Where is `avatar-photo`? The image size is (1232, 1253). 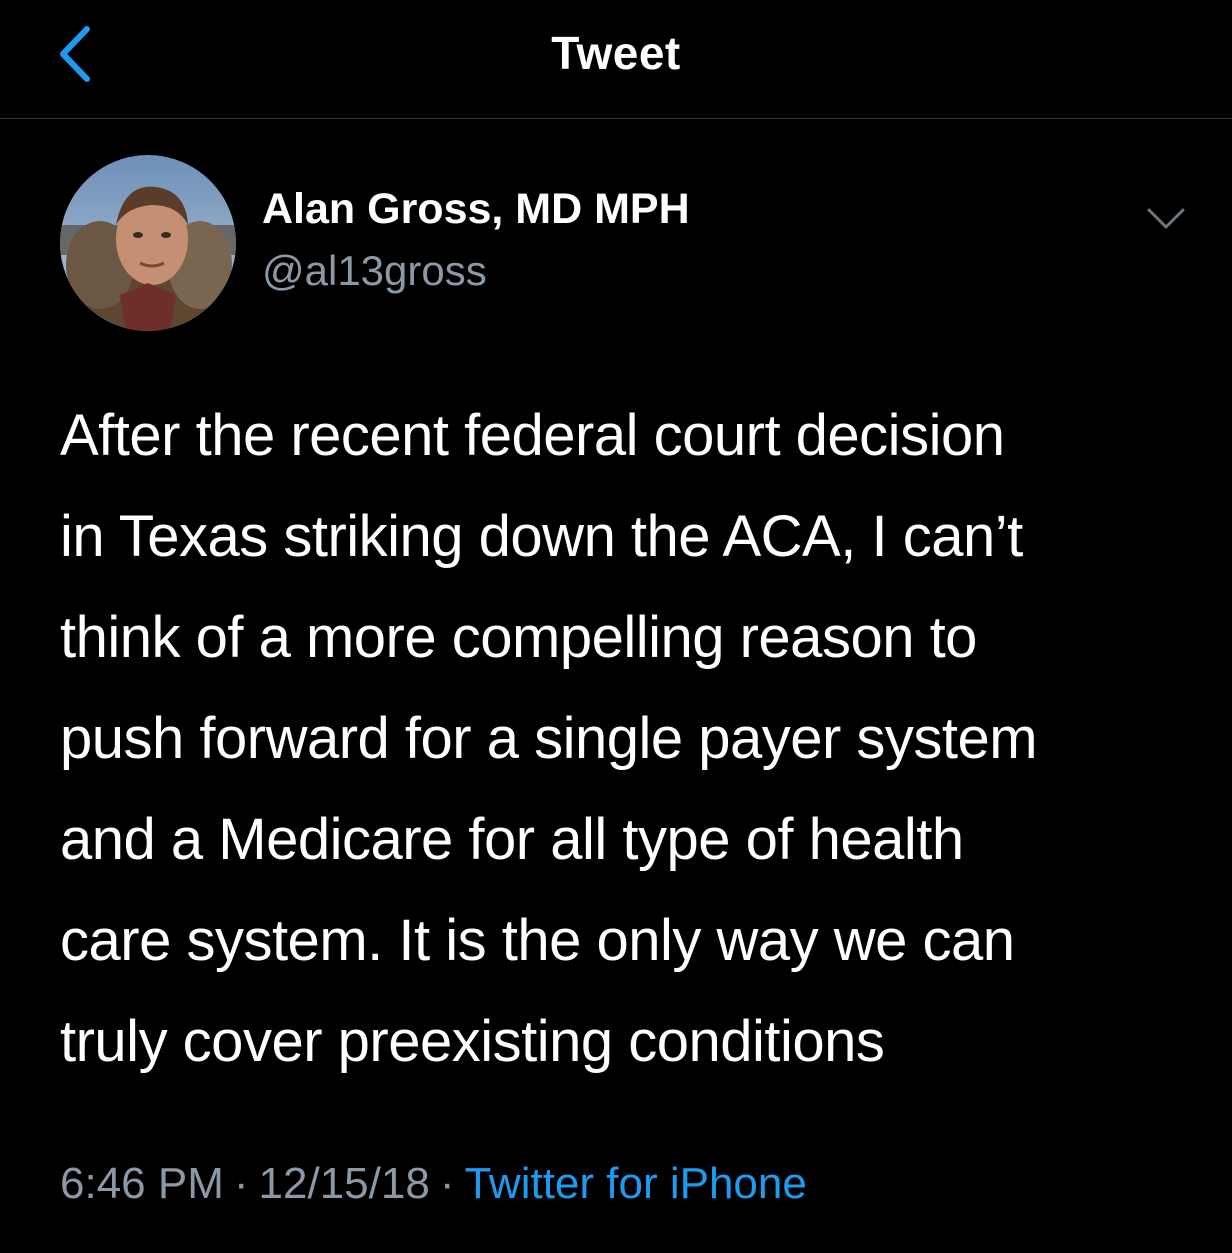
avatar-photo is located at coordinates (148, 243).